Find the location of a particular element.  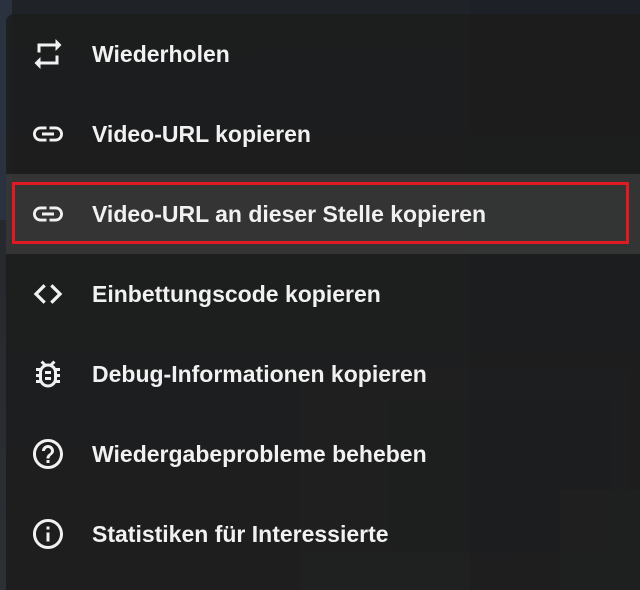

menu-item-copy-video-url: Video-URL kopieren is located at coordinates (323, 134).